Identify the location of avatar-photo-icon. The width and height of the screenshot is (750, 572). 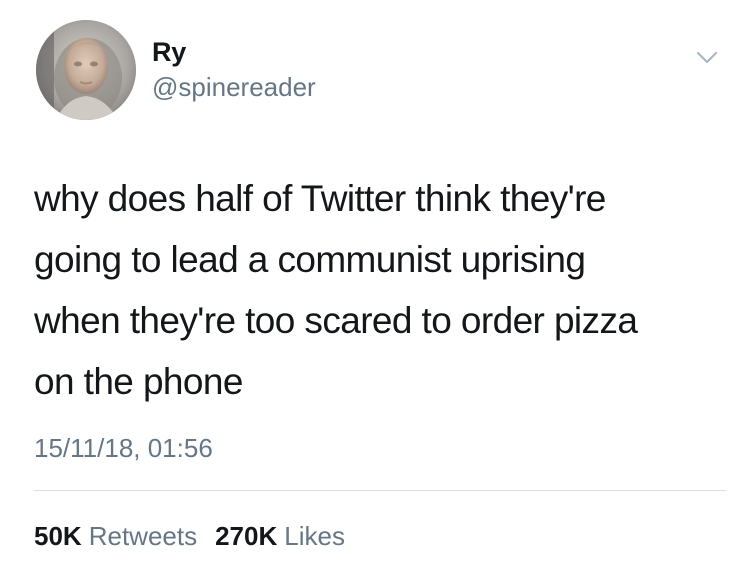
(86, 70).